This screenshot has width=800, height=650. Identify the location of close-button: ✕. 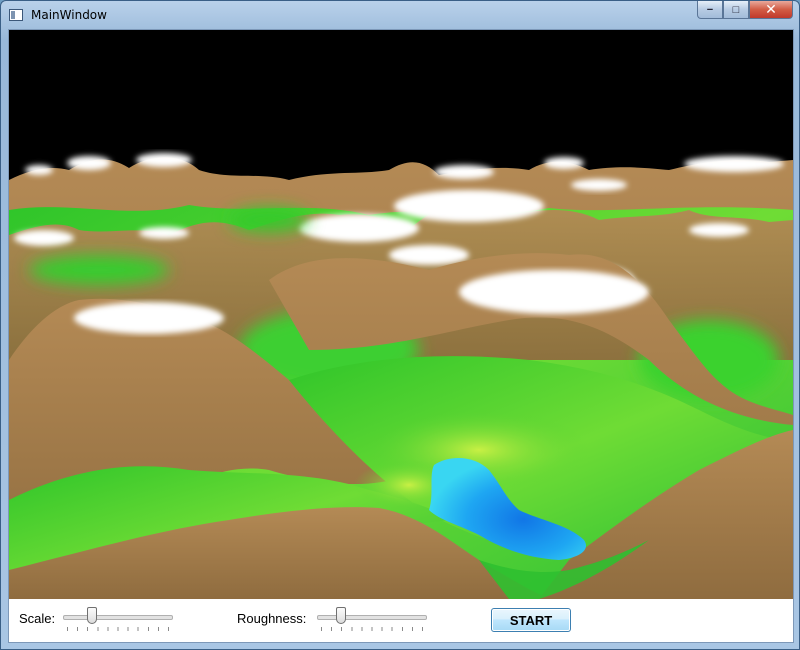
(771, 10).